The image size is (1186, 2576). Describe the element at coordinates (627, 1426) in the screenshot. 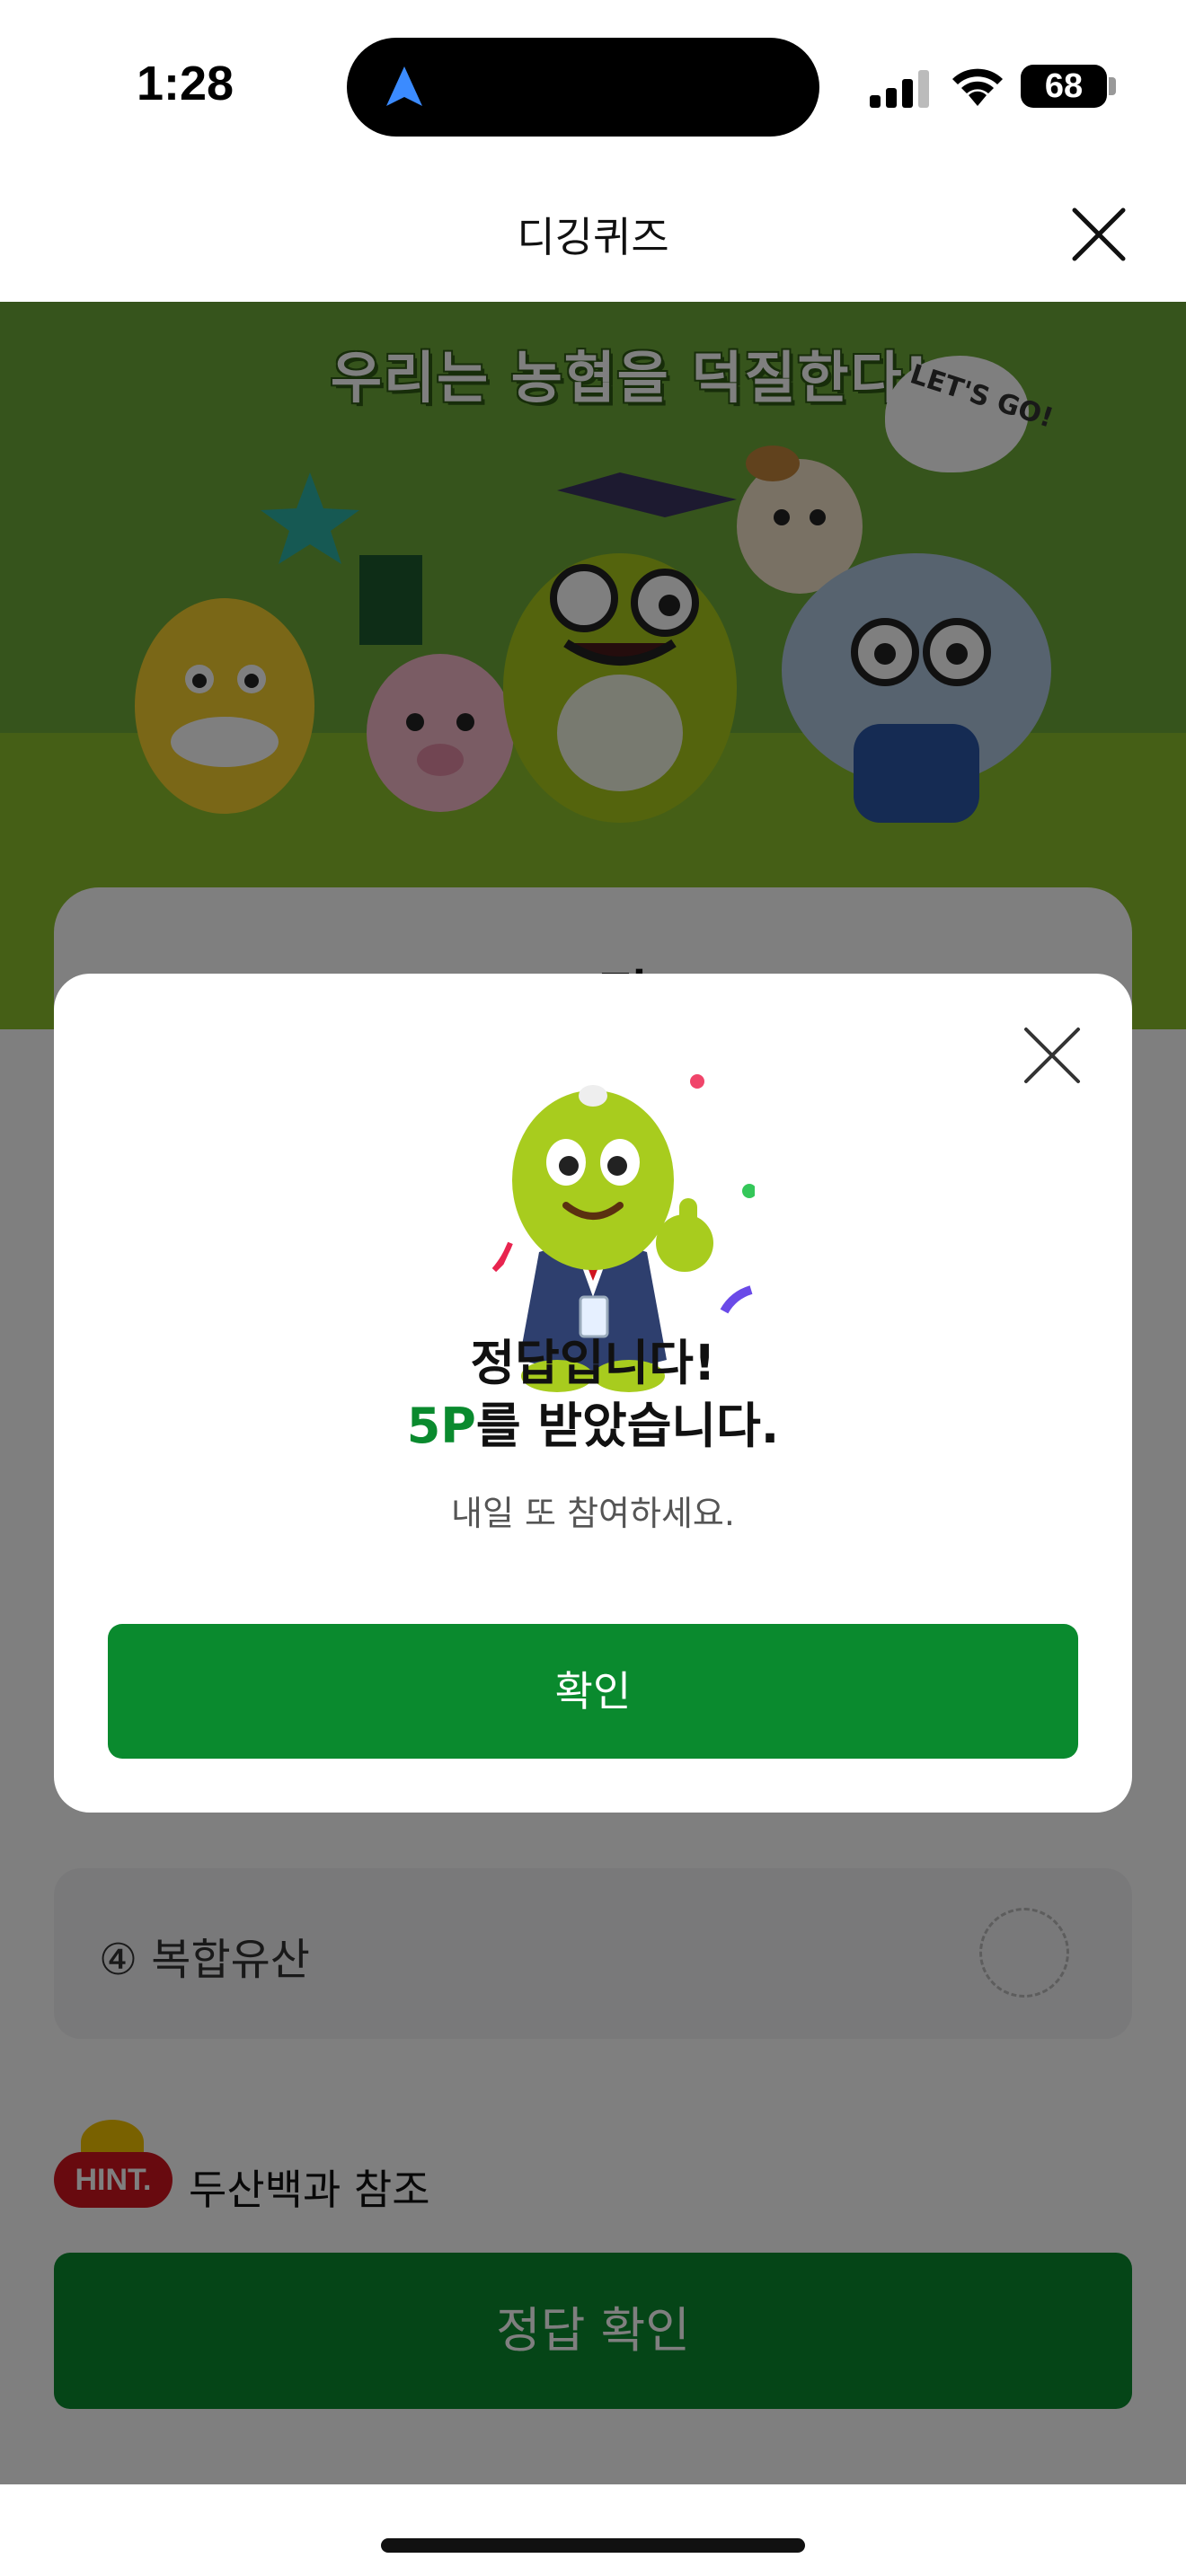

I see `points-suffix: 를 받았습니다.` at that location.